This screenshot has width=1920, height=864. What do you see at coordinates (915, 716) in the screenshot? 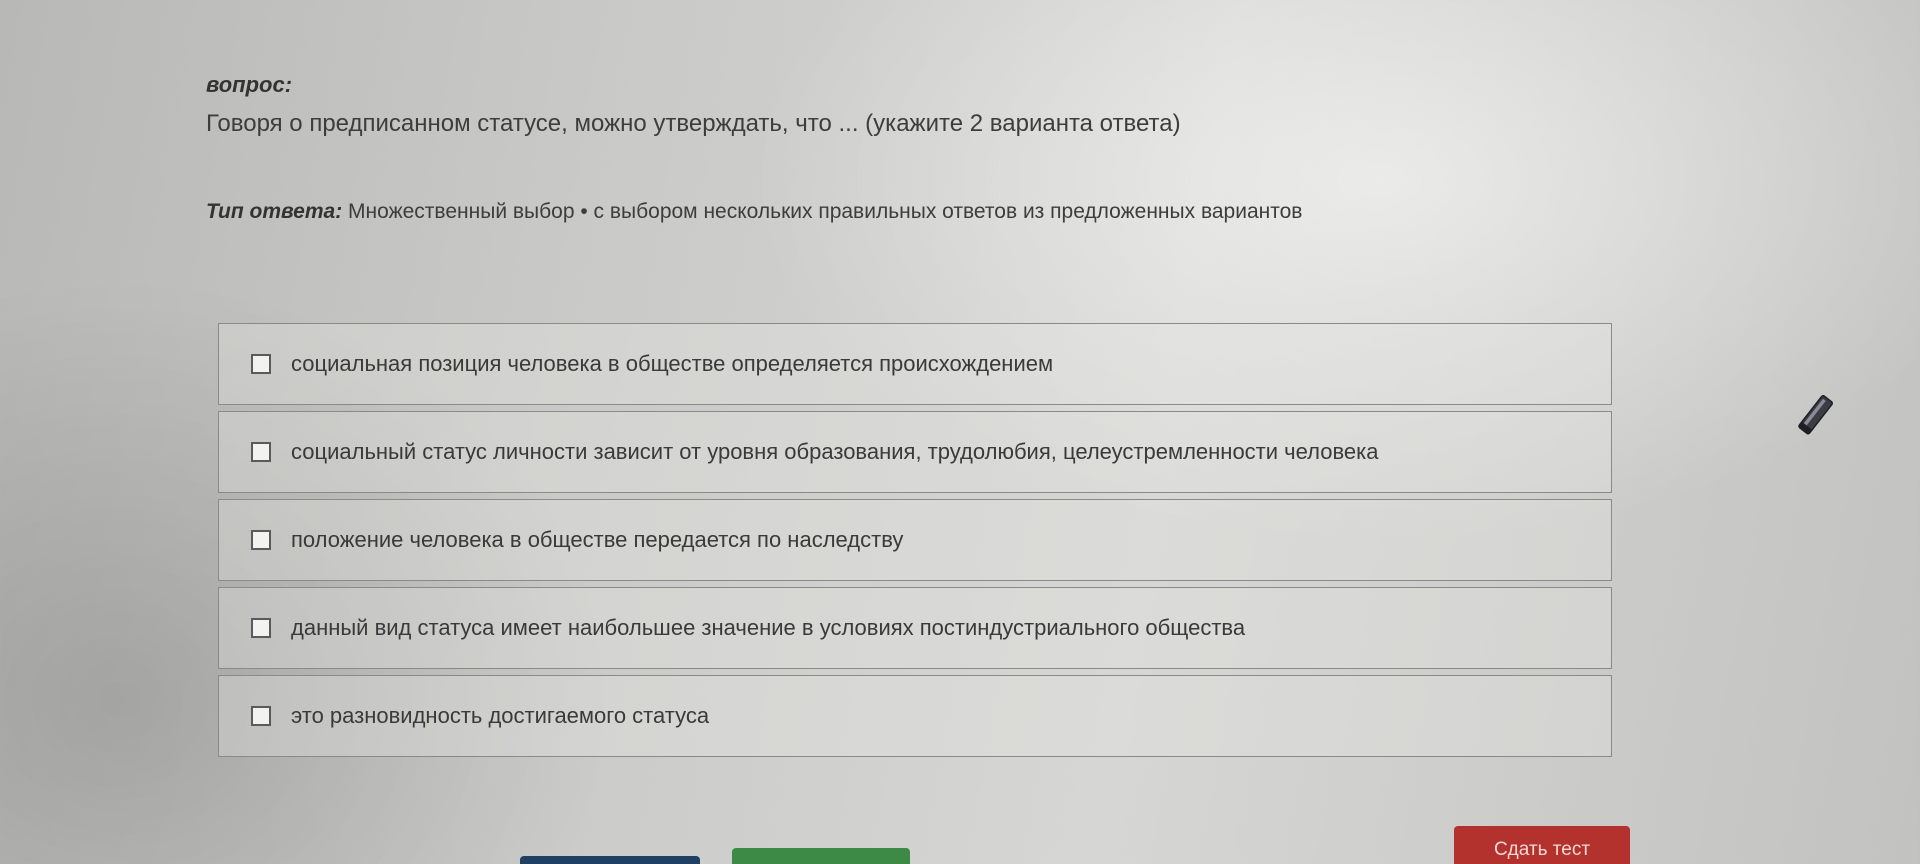
I see `answer-option-5: это разновидность достигаемого статуса` at bounding box center [915, 716].